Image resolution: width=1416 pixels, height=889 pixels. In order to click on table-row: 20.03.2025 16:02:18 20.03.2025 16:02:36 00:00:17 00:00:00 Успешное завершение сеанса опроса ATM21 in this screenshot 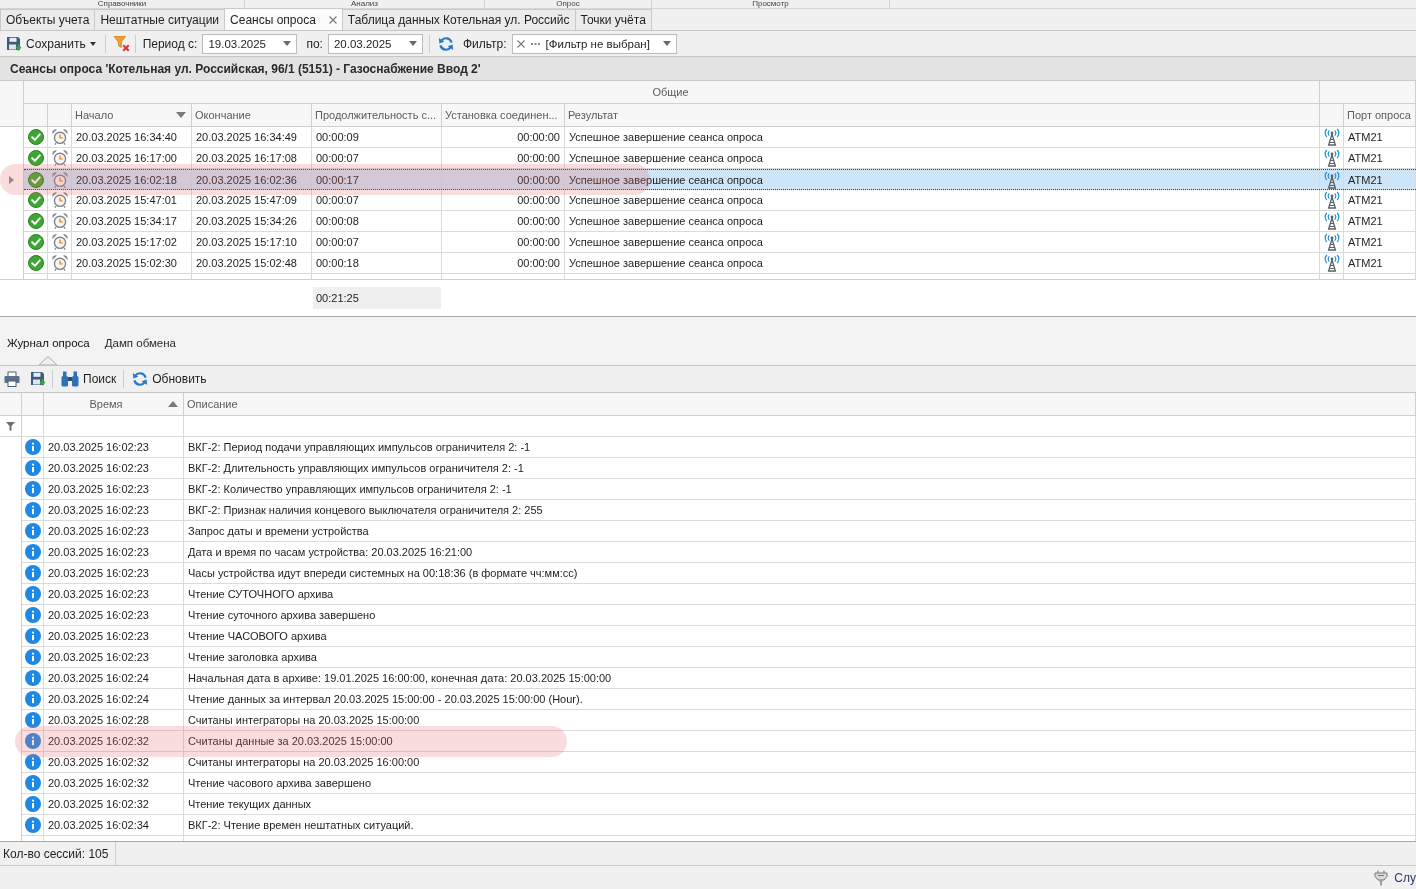, I will do `click(720, 179)`.